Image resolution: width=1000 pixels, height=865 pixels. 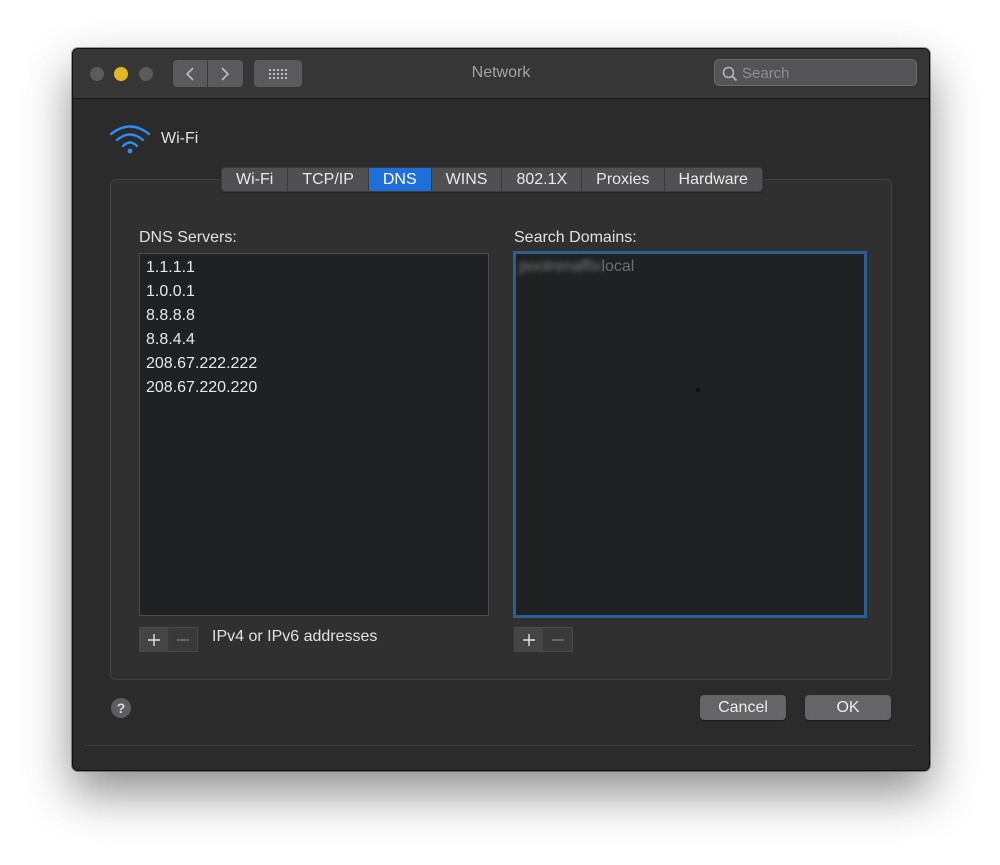 I want to click on add-dns-button, so click(x=154, y=639).